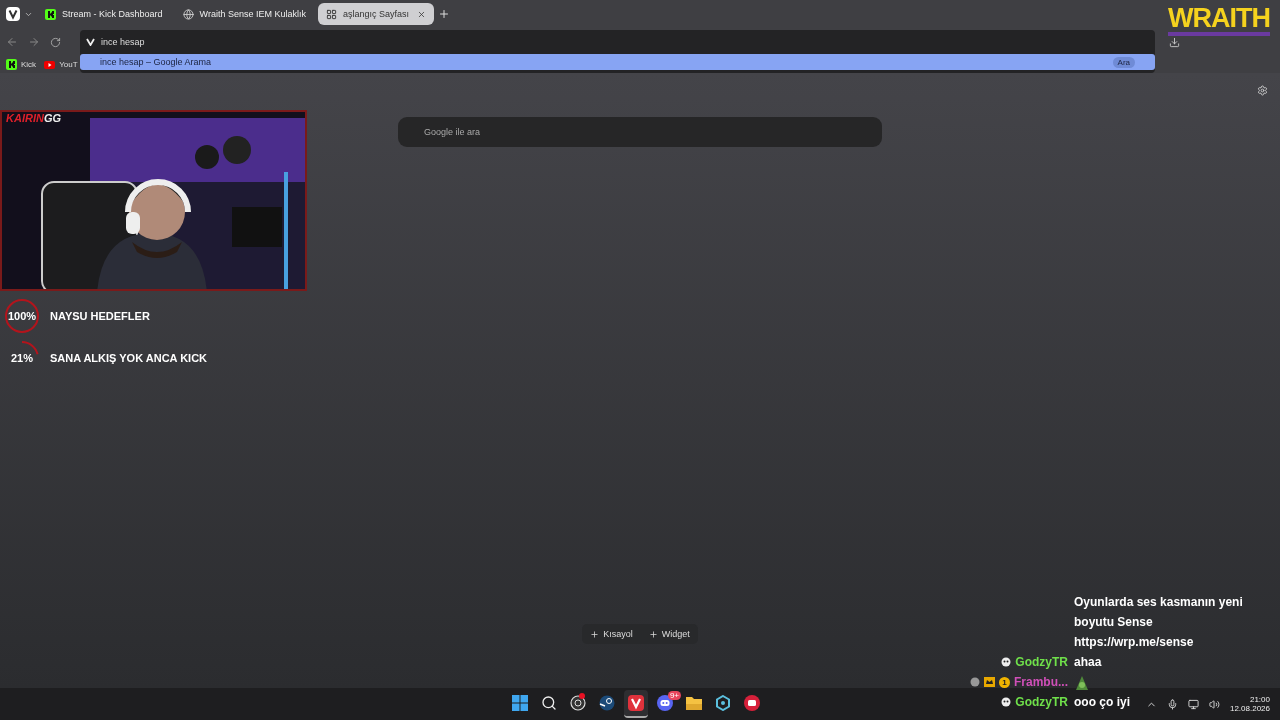 The height and width of the screenshot is (720, 1280). Describe the element at coordinates (1193, 704) in the screenshot. I see `display-icon` at that location.